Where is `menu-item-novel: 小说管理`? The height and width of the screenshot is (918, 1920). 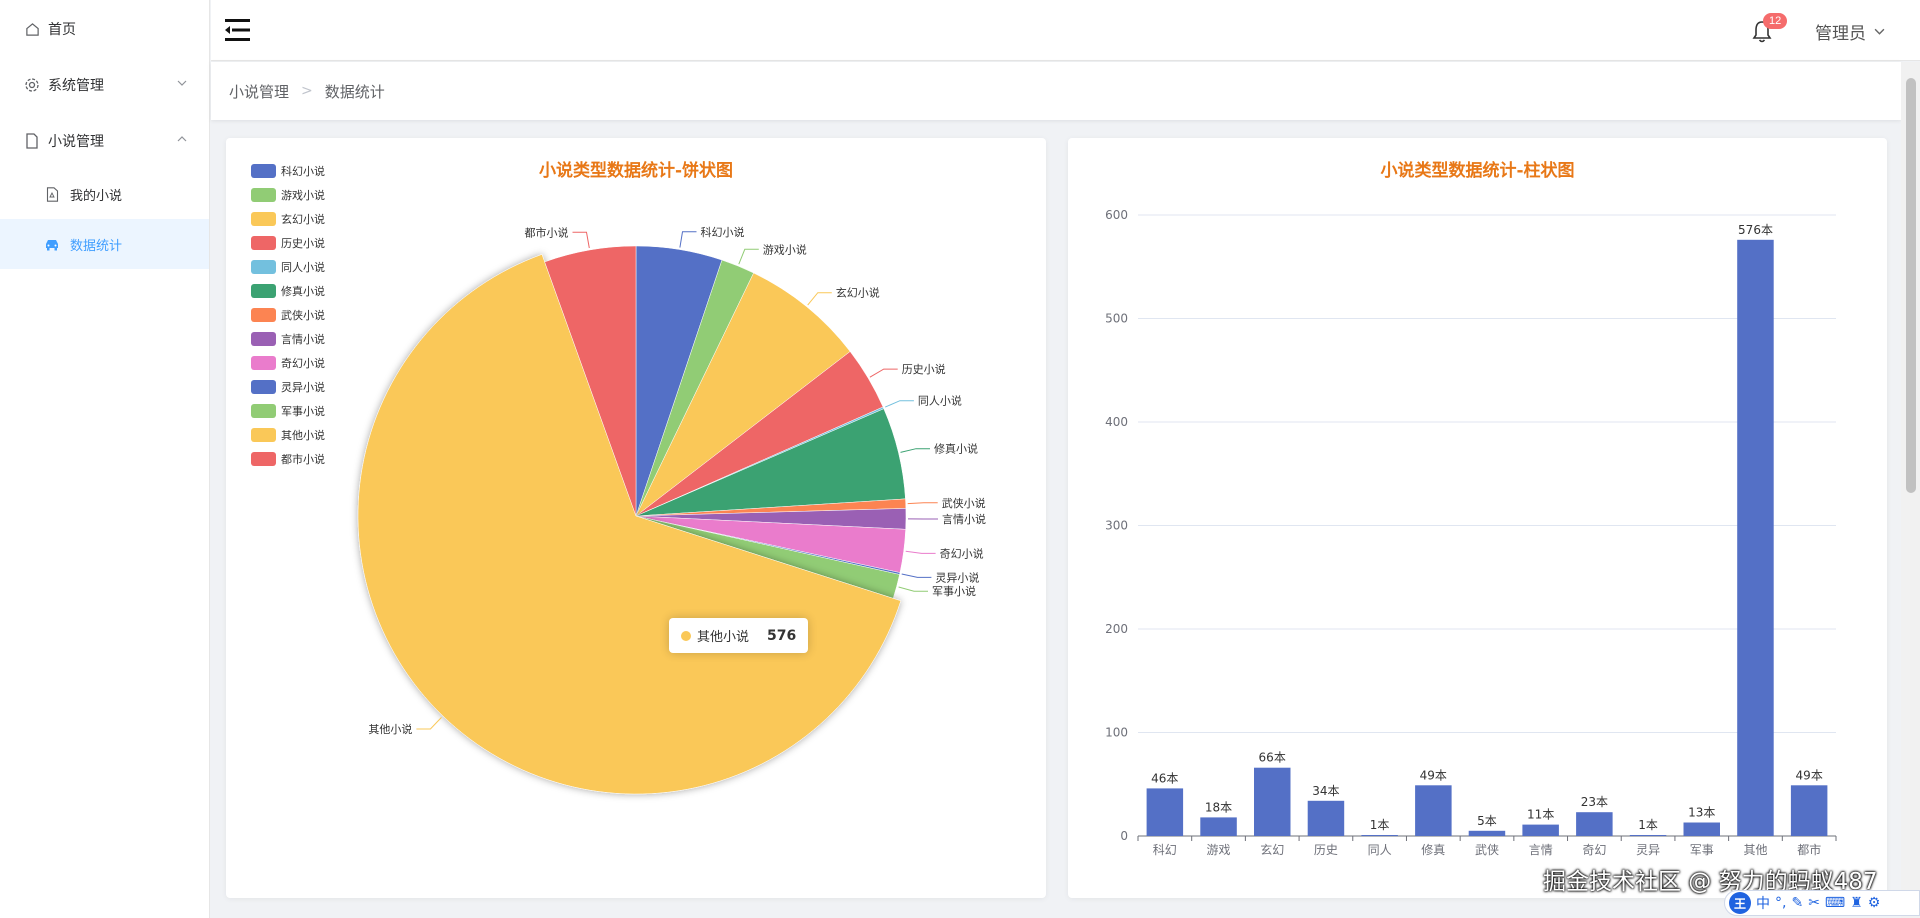
menu-item-novel: 小说管理 is located at coordinates (104, 141).